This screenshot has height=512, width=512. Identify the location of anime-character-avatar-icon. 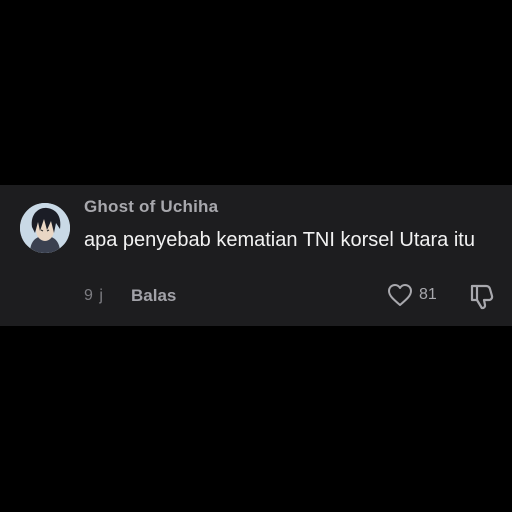
(45, 228).